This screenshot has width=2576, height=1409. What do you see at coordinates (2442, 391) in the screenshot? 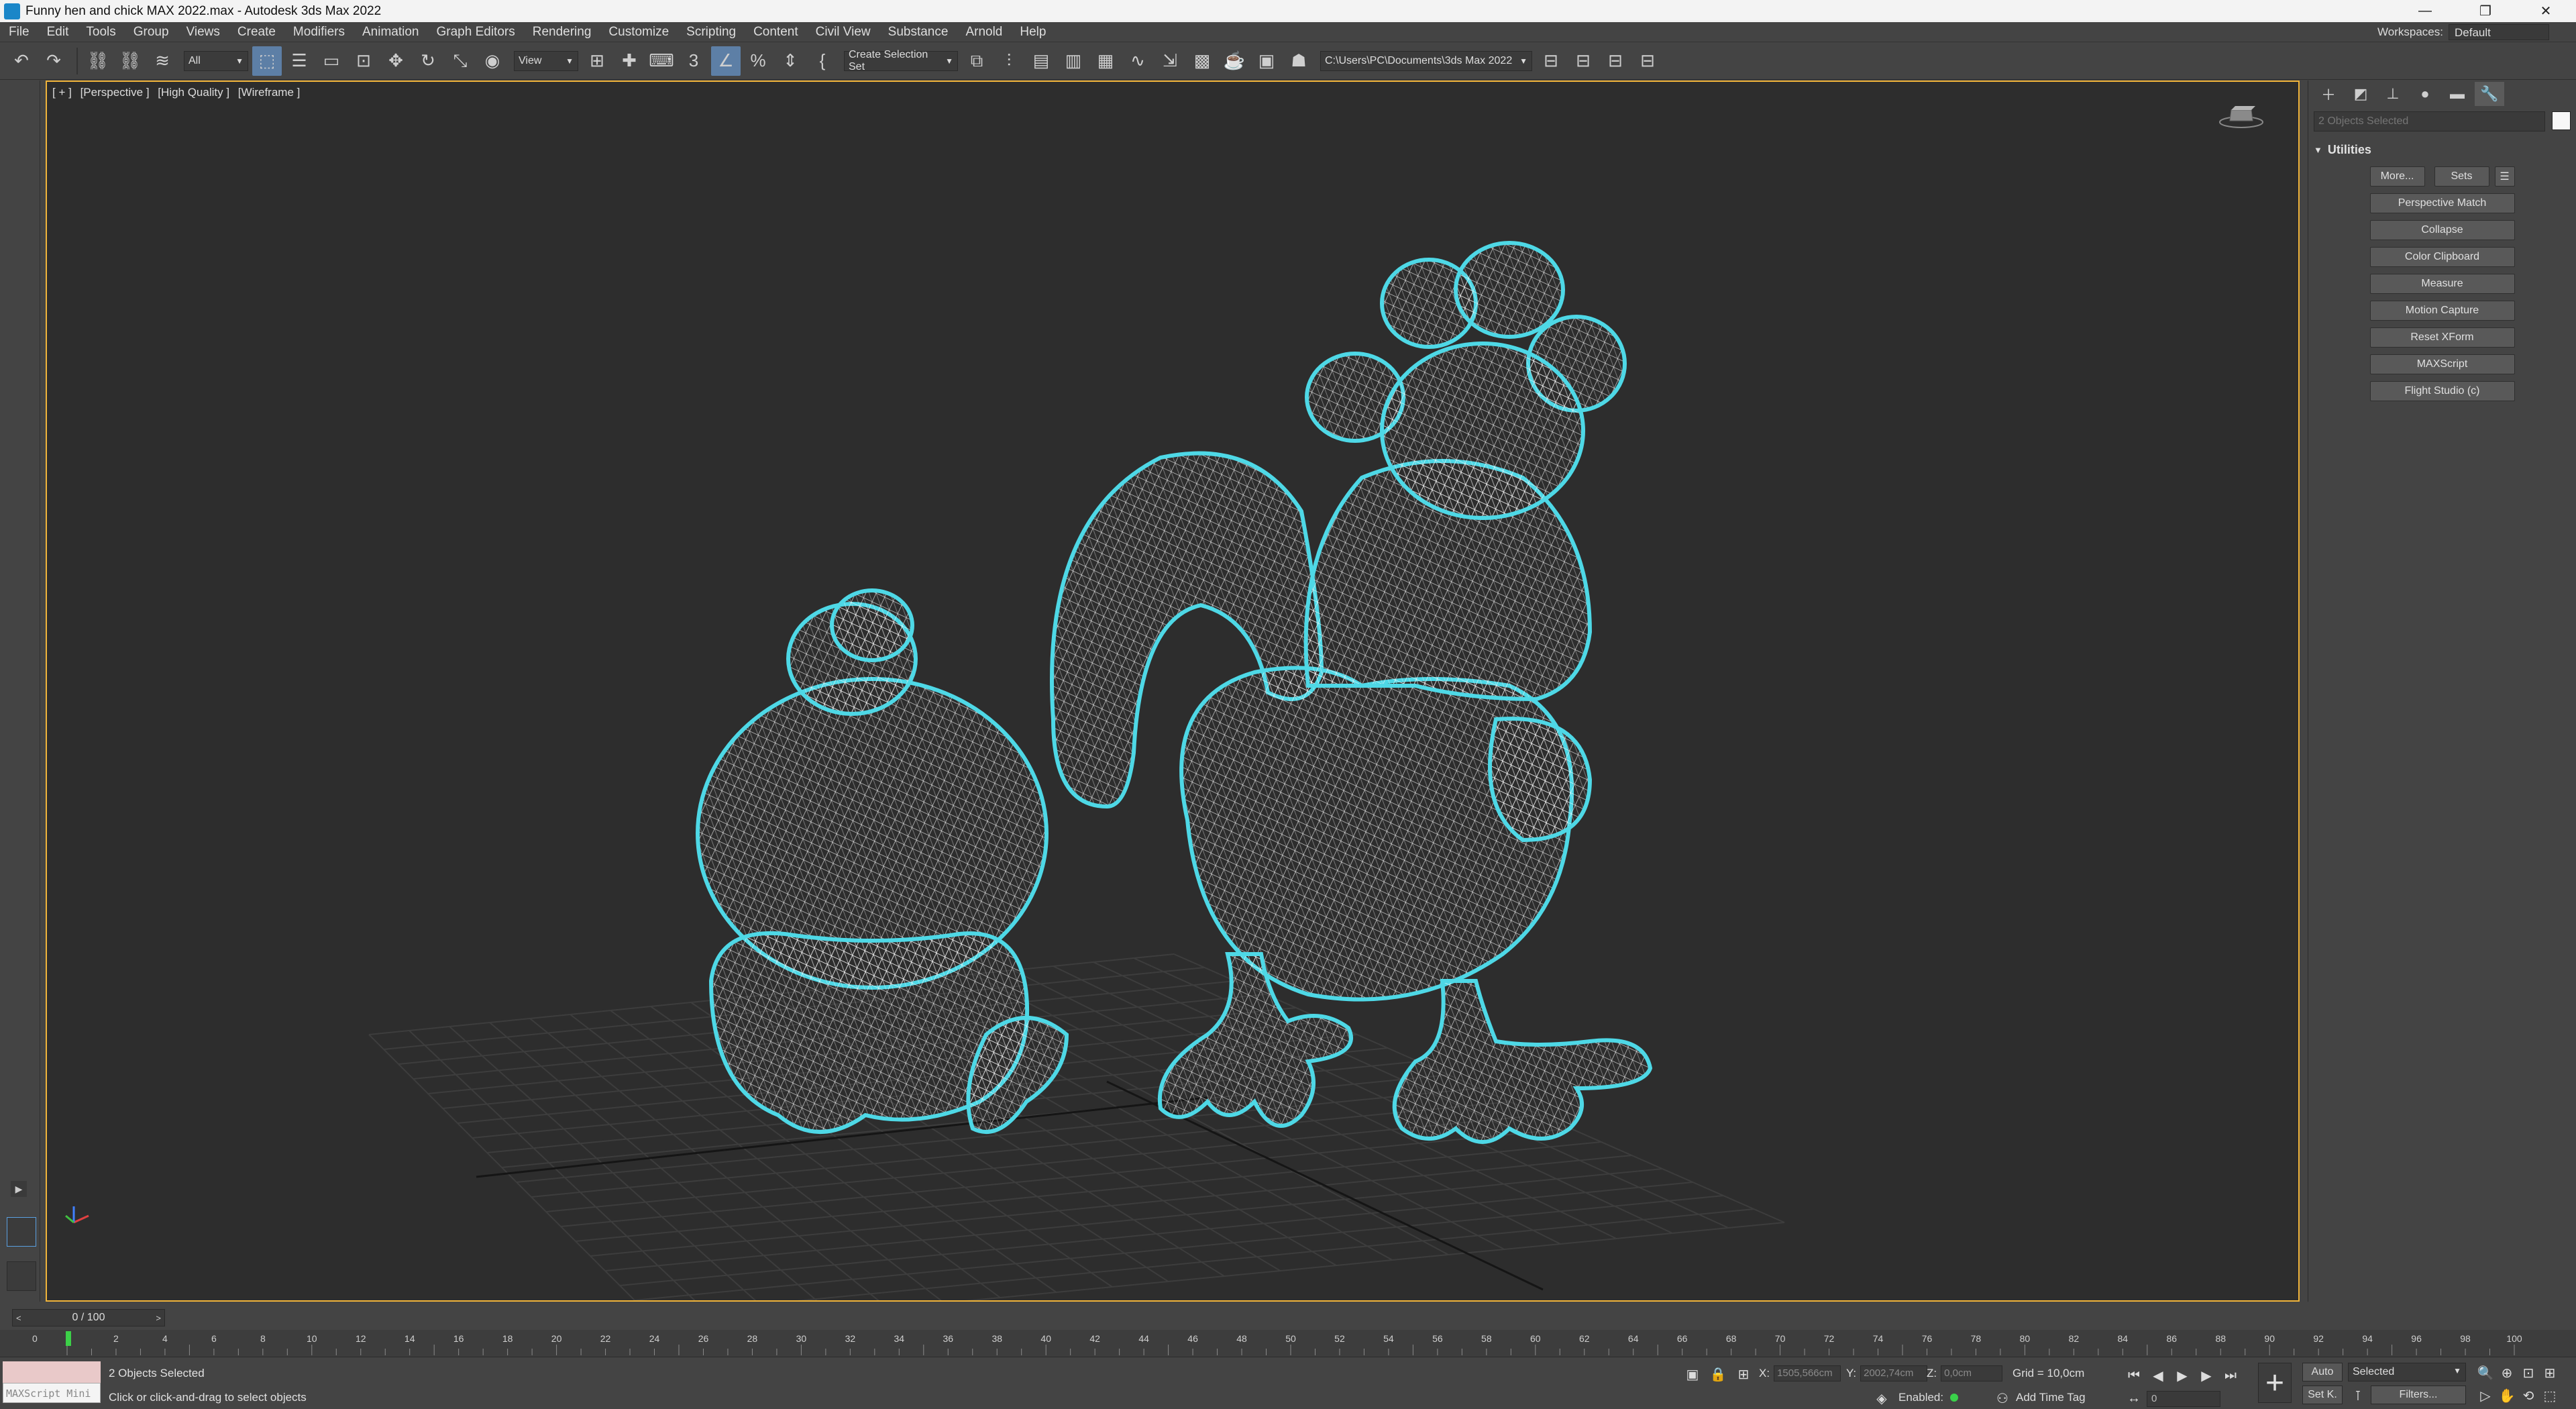
I see `flight-studio-button: Flight Studio (c)` at bounding box center [2442, 391].